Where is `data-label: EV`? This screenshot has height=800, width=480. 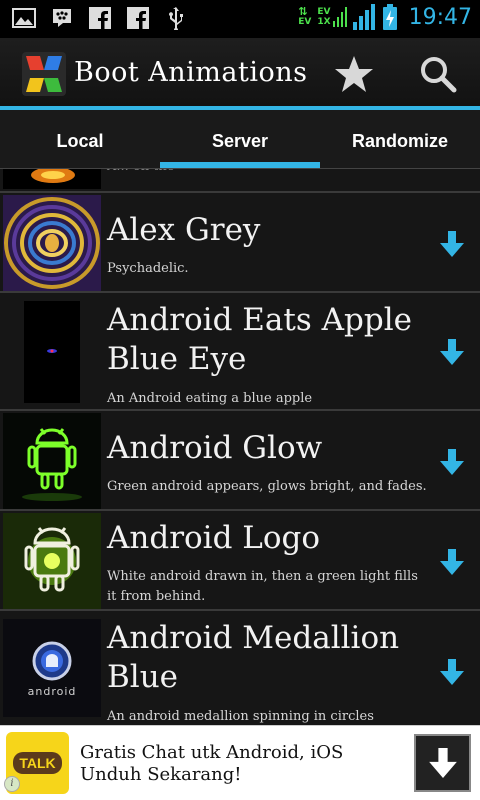
data-label: EV is located at coordinates (305, 22).